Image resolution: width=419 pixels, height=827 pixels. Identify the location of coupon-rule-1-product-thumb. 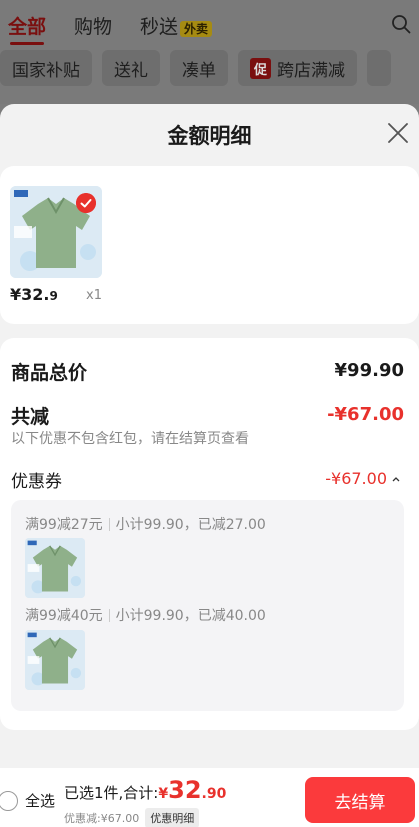
(55, 568).